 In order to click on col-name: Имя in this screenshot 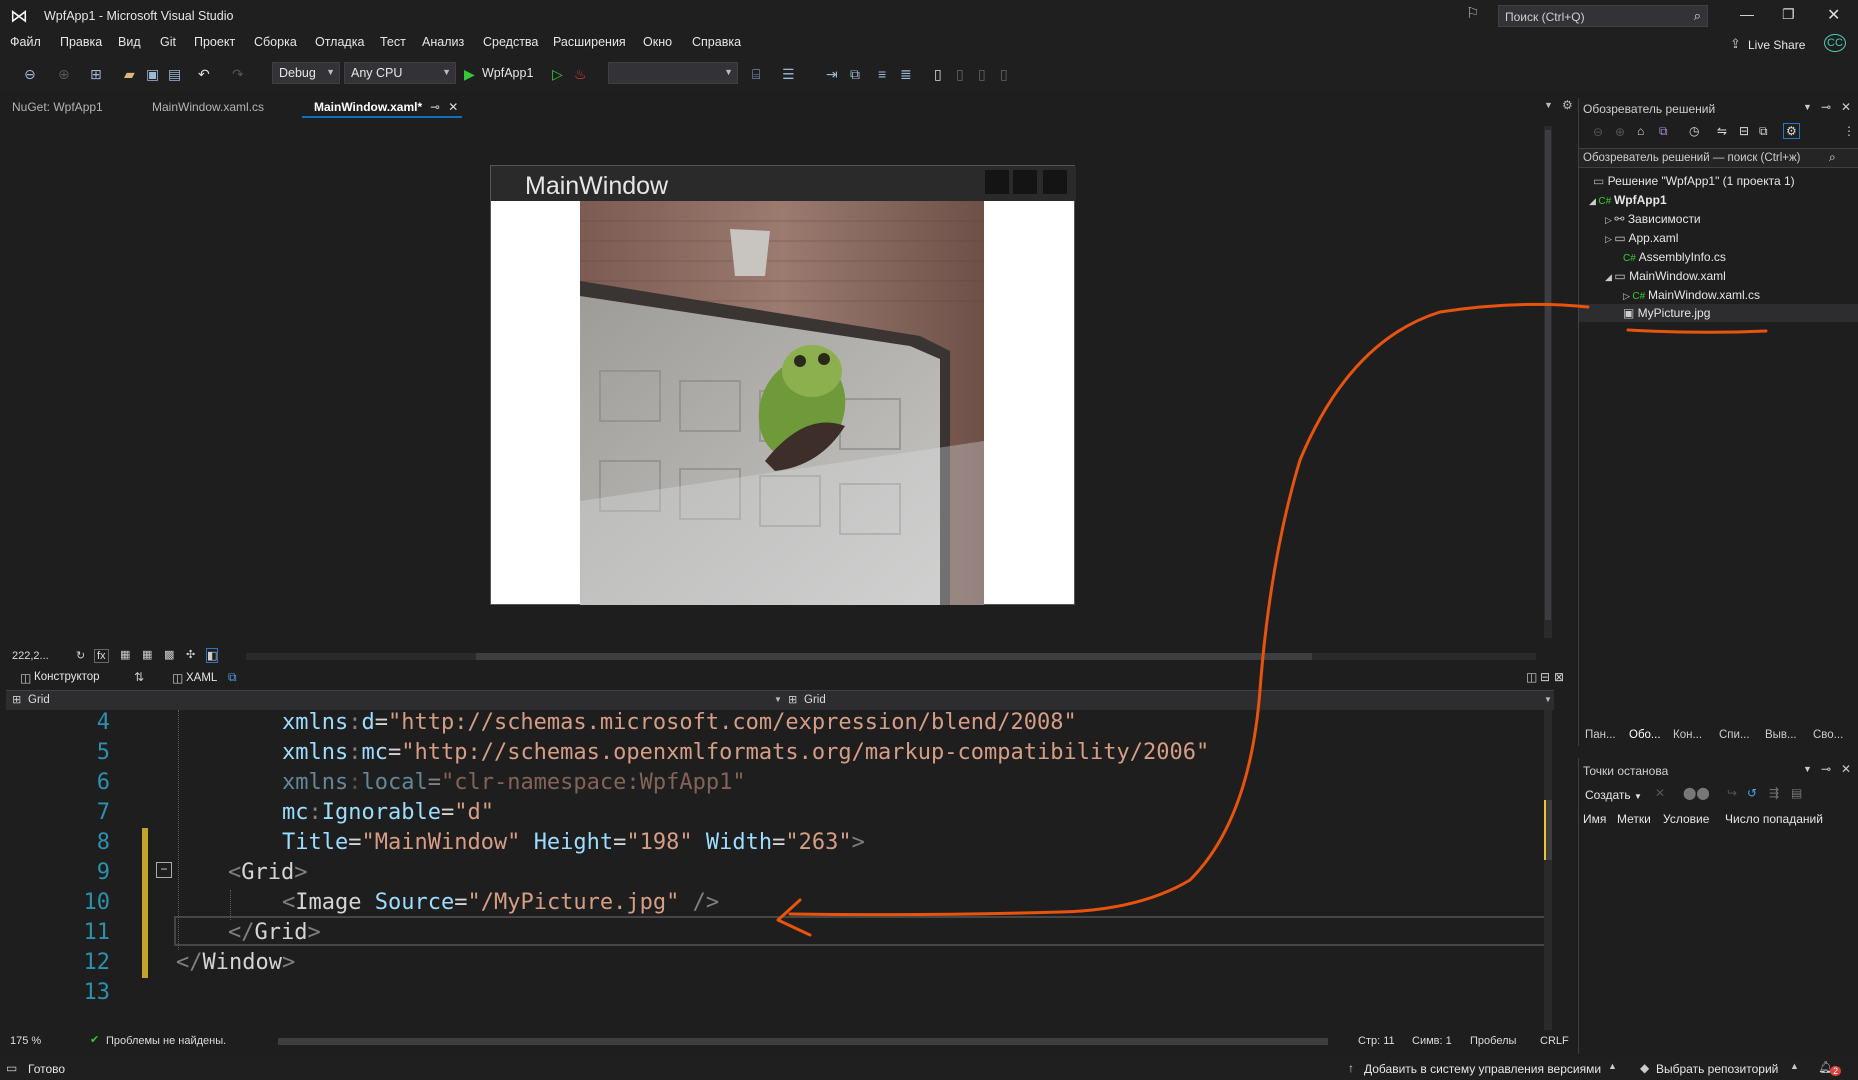, I will do `click(1594, 819)`.